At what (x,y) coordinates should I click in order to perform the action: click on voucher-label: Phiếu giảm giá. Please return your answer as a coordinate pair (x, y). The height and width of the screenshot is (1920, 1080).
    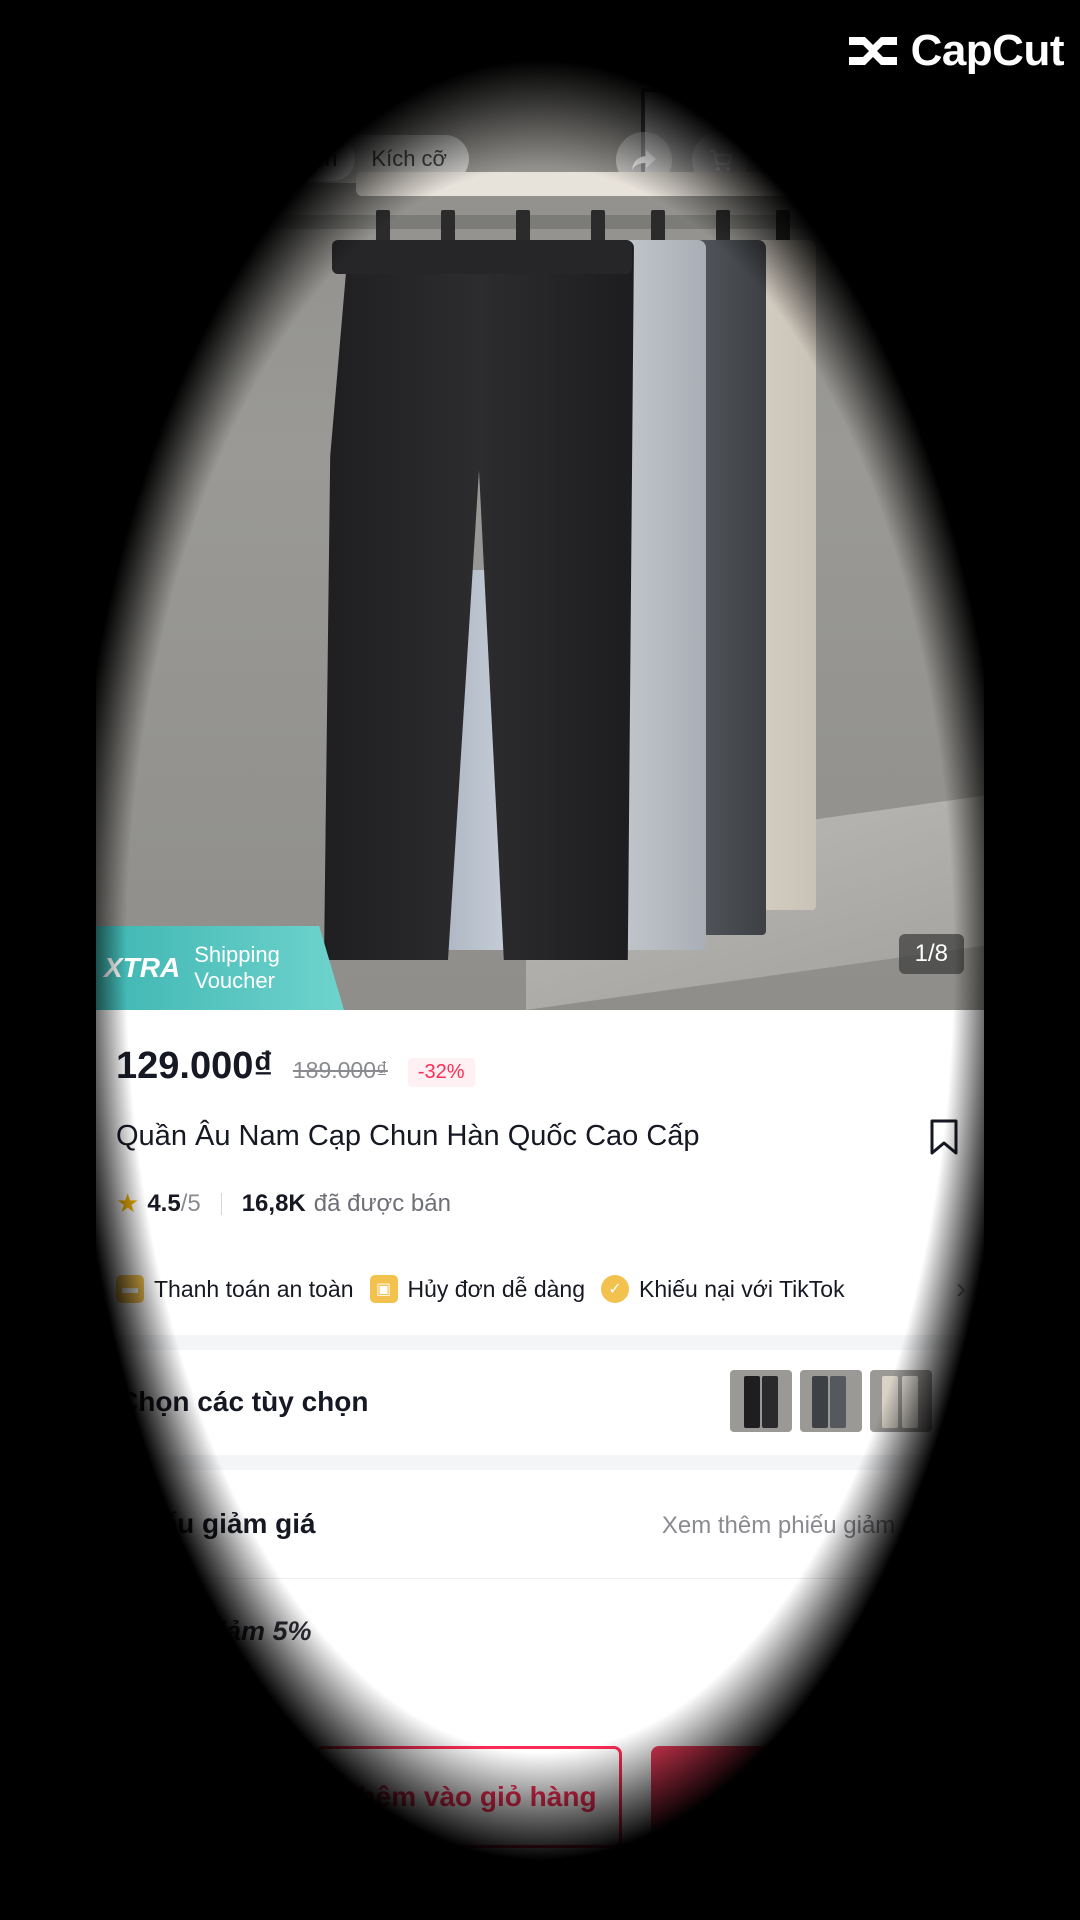
    Looking at the image, I should click on (217, 1523).